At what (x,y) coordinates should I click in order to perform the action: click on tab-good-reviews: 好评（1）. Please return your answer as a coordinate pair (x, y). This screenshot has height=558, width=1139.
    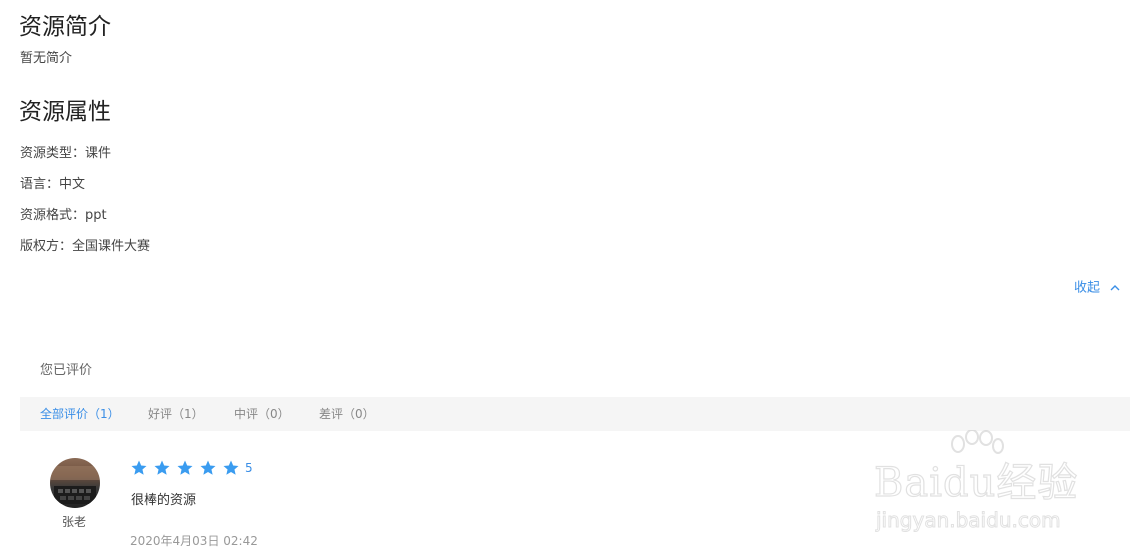
    Looking at the image, I should click on (176, 414).